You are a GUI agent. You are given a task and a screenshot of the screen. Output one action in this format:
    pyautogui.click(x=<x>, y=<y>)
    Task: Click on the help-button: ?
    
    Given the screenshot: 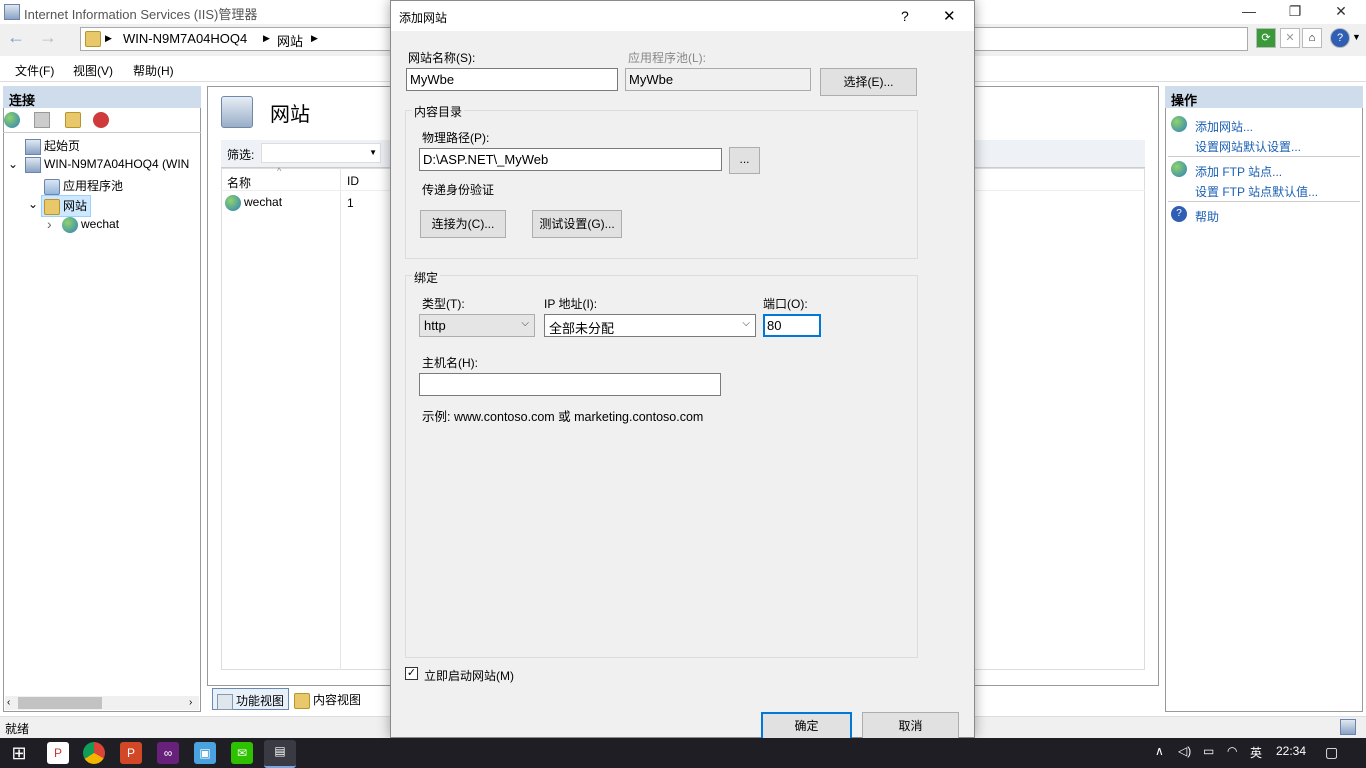 What is the action you would take?
    pyautogui.click(x=905, y=16)
    